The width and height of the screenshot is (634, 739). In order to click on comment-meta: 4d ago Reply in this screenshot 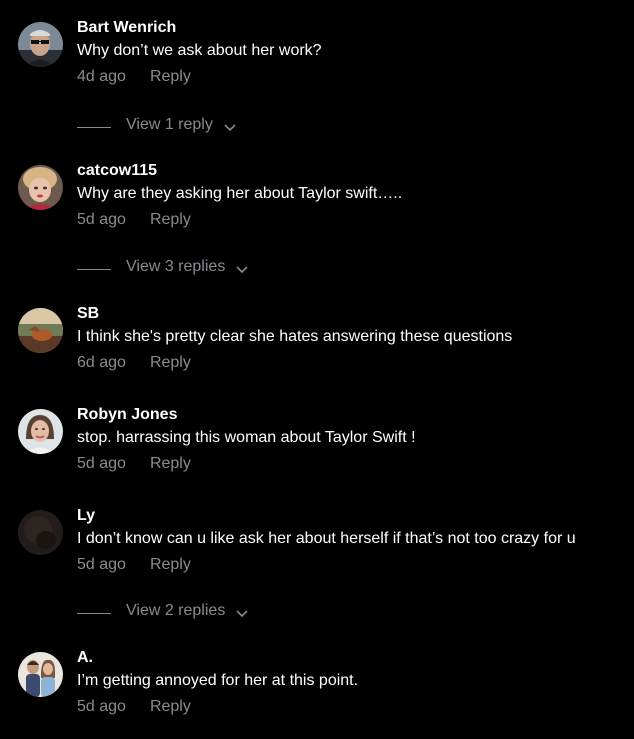, I will do `click(134, 77)`.